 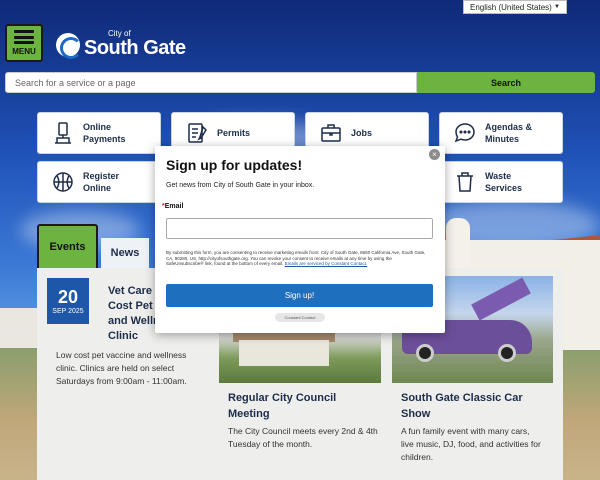 I want to click on caret-down-icon: ▼, so click(x=557, y=7).